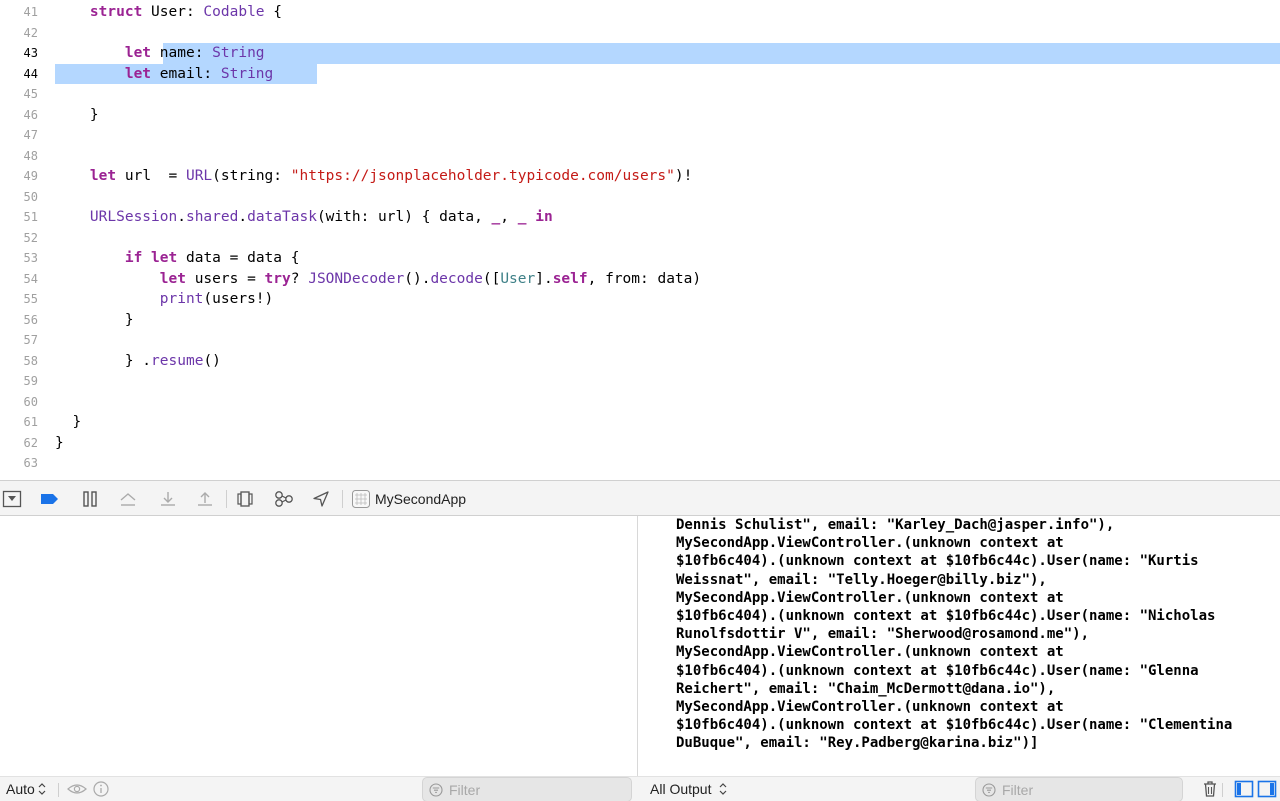  What do you see at coordinates (640, 156) in the screenshot?
I see `code-line: 48` at bounding box center [640, 156].